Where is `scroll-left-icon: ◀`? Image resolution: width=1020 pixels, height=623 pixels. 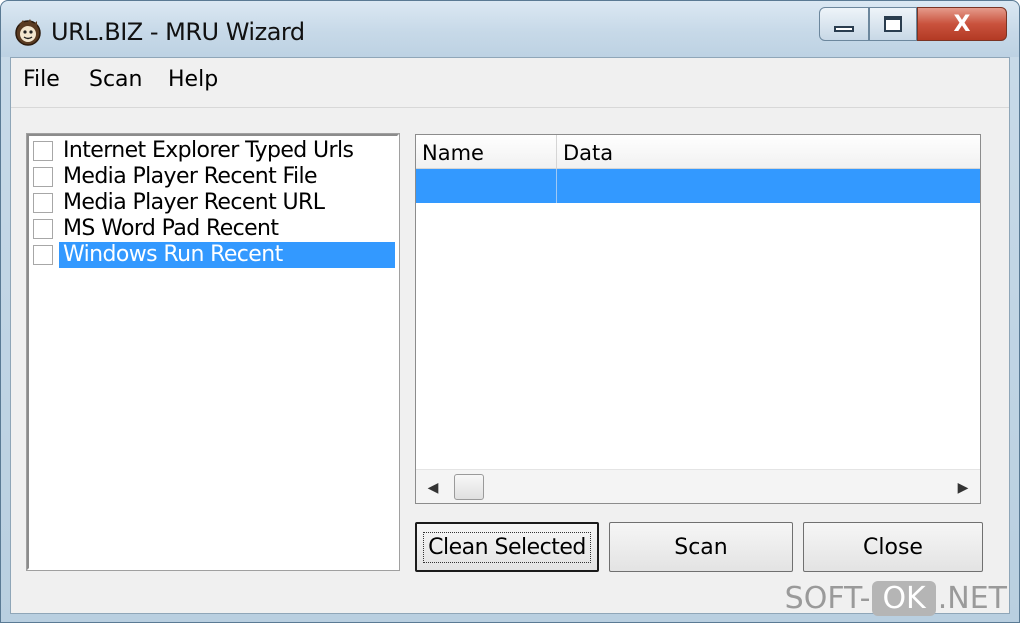
scroll-left-icon: ◀ is located at coordinates (433, 487).